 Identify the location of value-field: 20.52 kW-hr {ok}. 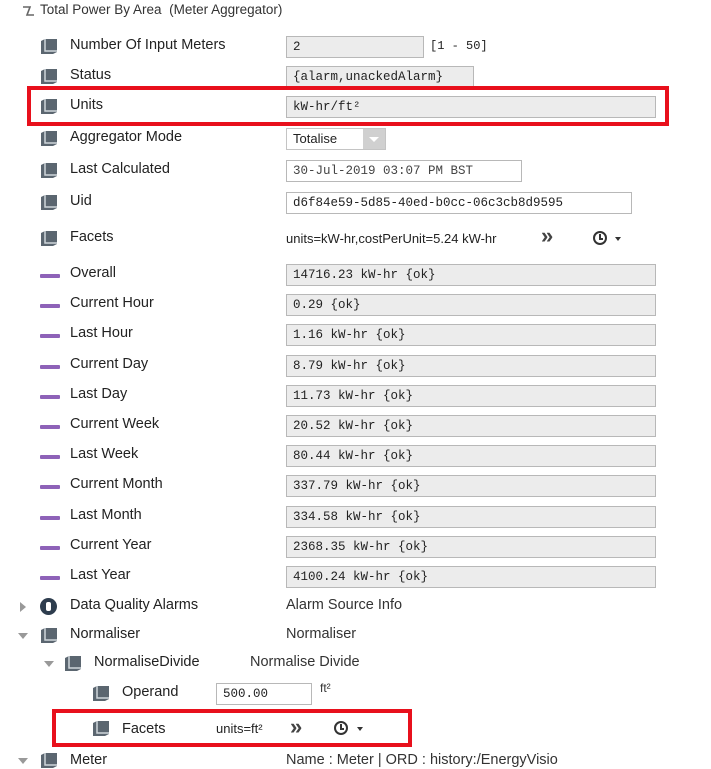
(471, 426).